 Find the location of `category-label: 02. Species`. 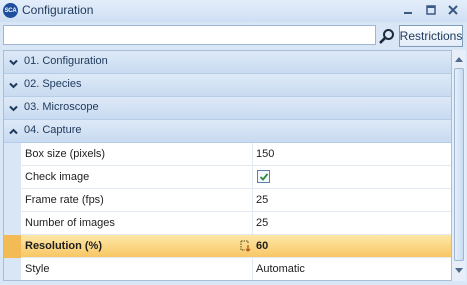

category-label: 02. Species is located at coordinates (53, 84).